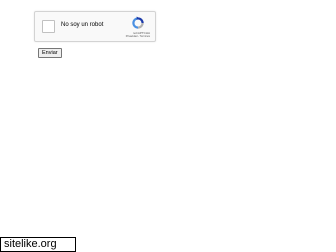  What do you see at coordinates (50, 53) in the screenshot?
I see `submit-button: Enviar` at bounding box center [50, 53].